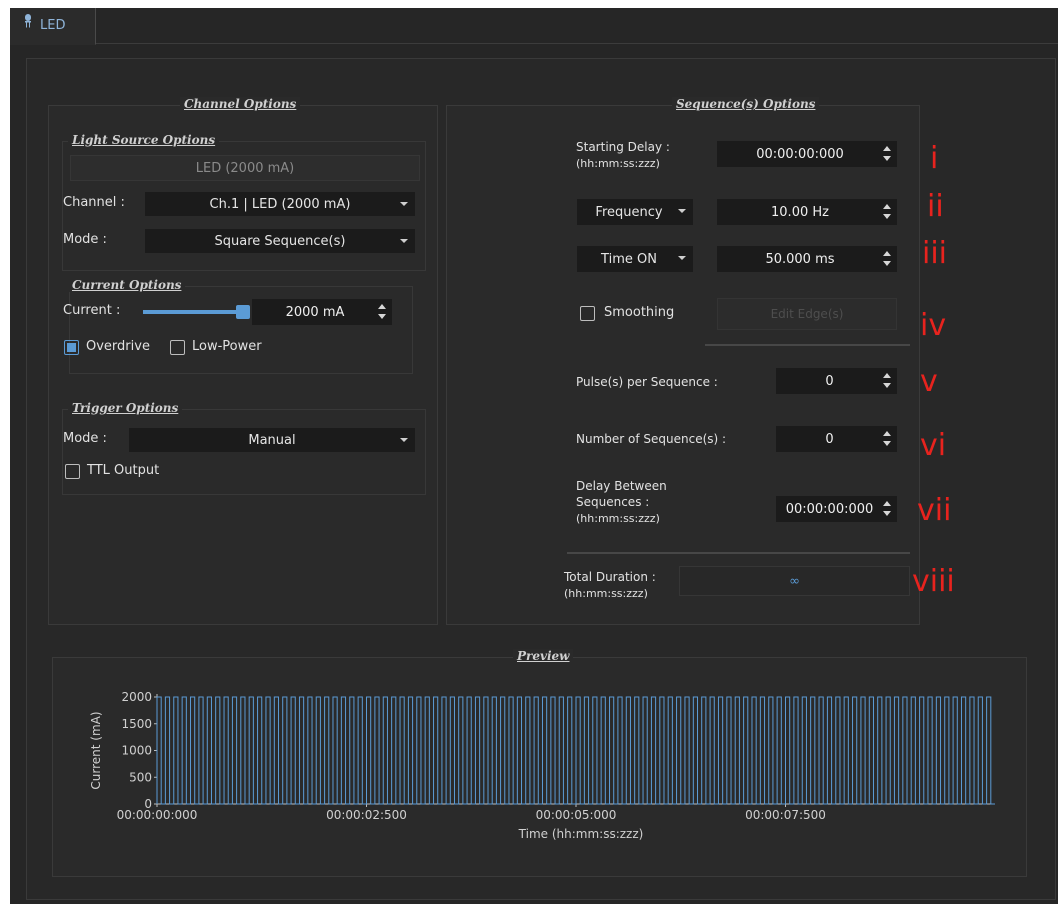  Describe the element at coordinates (366, 815) in the screenshot. I see `x-tick-label: 00:00:02:500` at that location.